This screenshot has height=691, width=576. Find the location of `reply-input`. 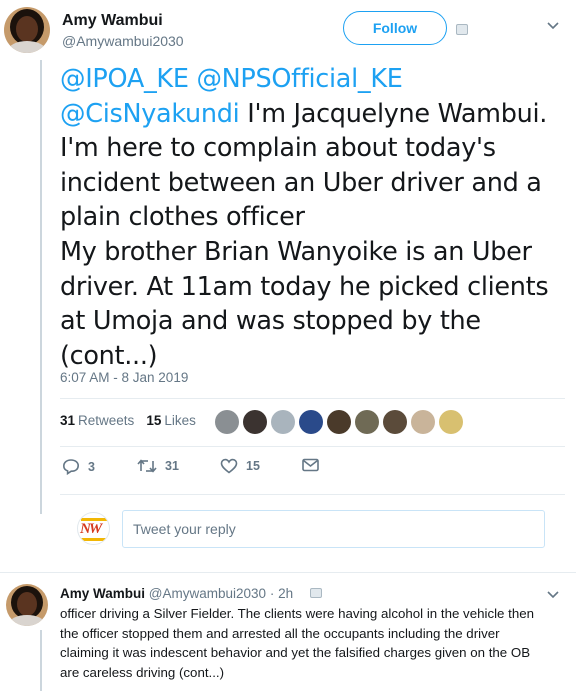

reply-input is located at coordinates (333, 529).